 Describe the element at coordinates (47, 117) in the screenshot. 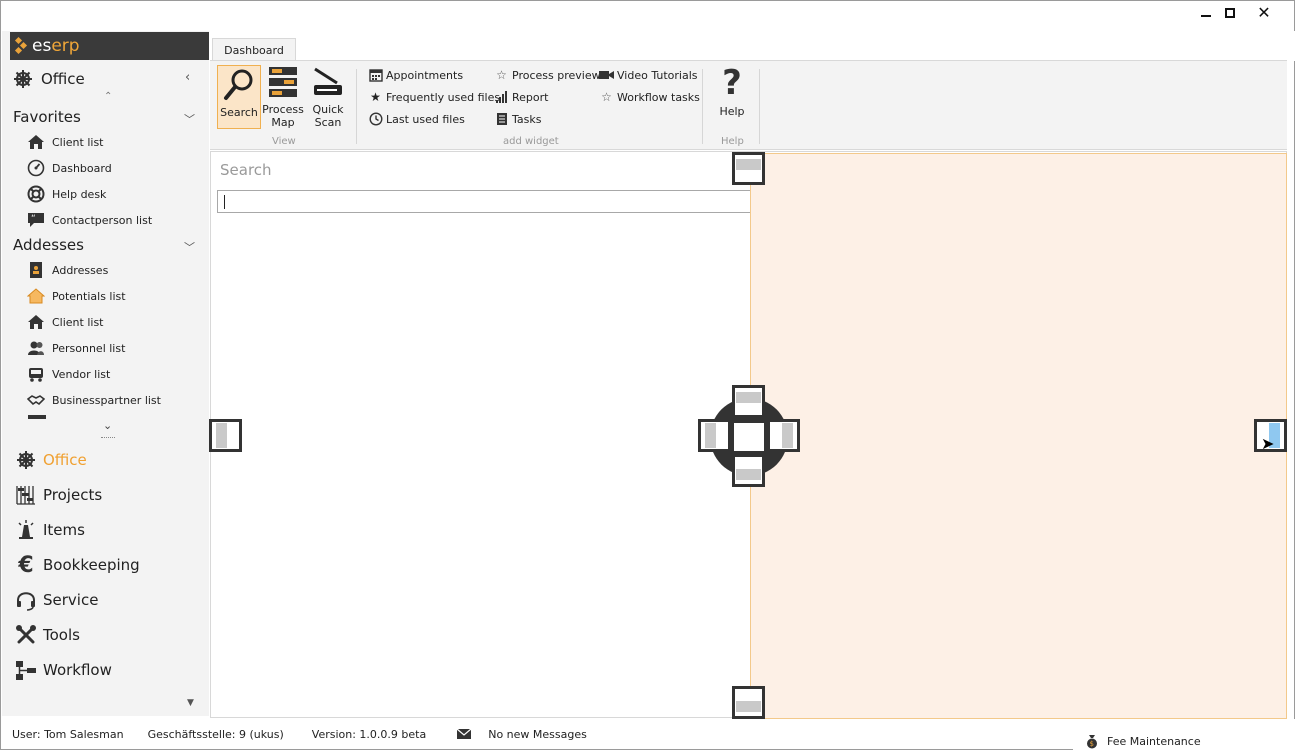

I see `section-favorites-title: Favorites` at that location.